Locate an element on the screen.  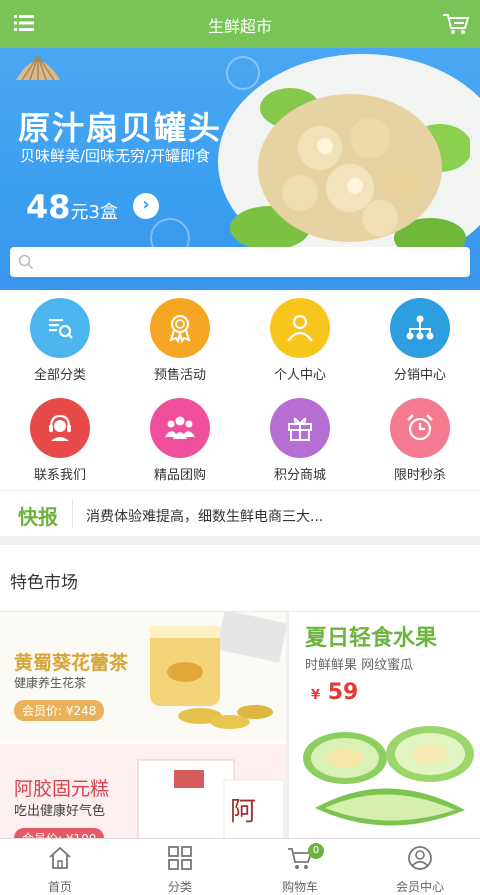
cake-product-image: 阿 is located at coordinates (211, 801).